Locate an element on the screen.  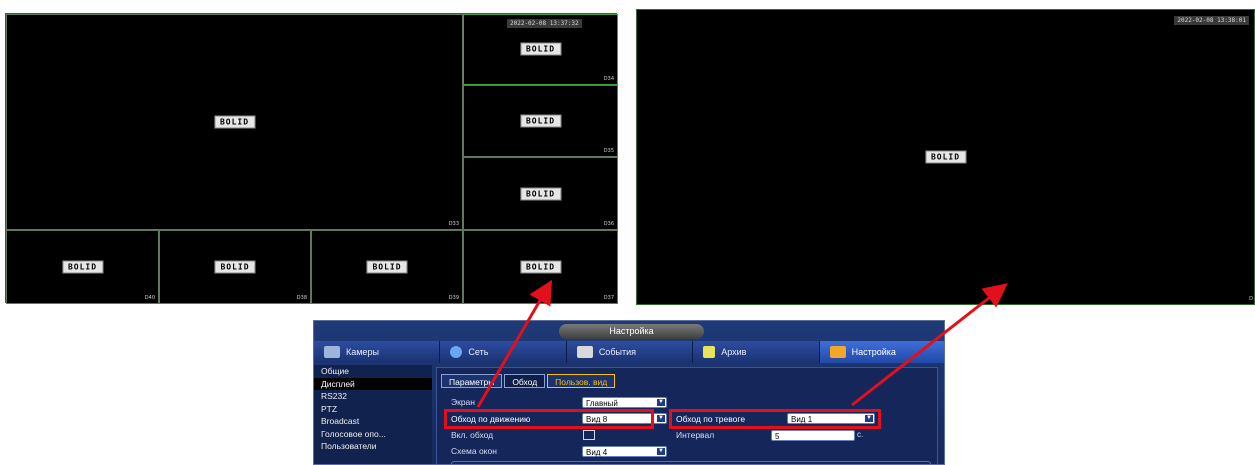
channel-label: D37 is located at coordinates (608, 298).